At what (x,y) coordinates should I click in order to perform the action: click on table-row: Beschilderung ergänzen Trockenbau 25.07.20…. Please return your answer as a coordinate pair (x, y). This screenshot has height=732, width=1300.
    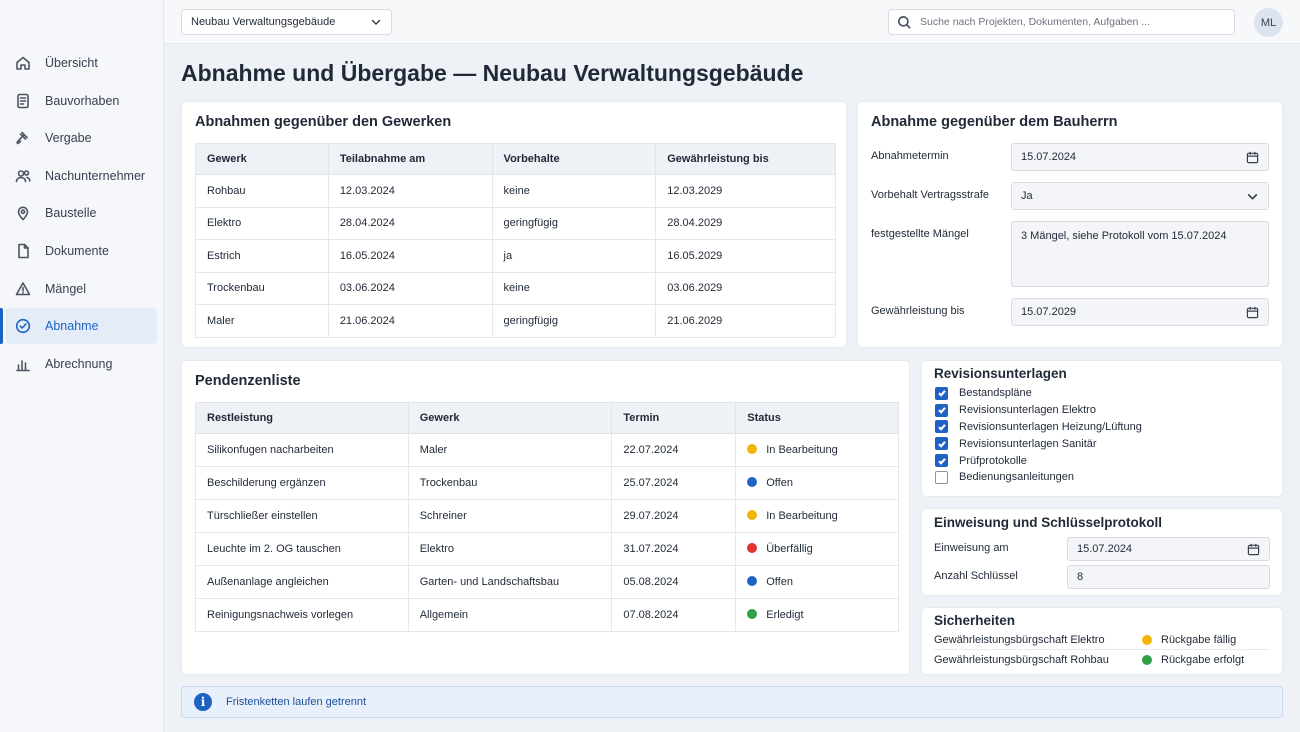
    Looking at the image, I should click on (547, 483).